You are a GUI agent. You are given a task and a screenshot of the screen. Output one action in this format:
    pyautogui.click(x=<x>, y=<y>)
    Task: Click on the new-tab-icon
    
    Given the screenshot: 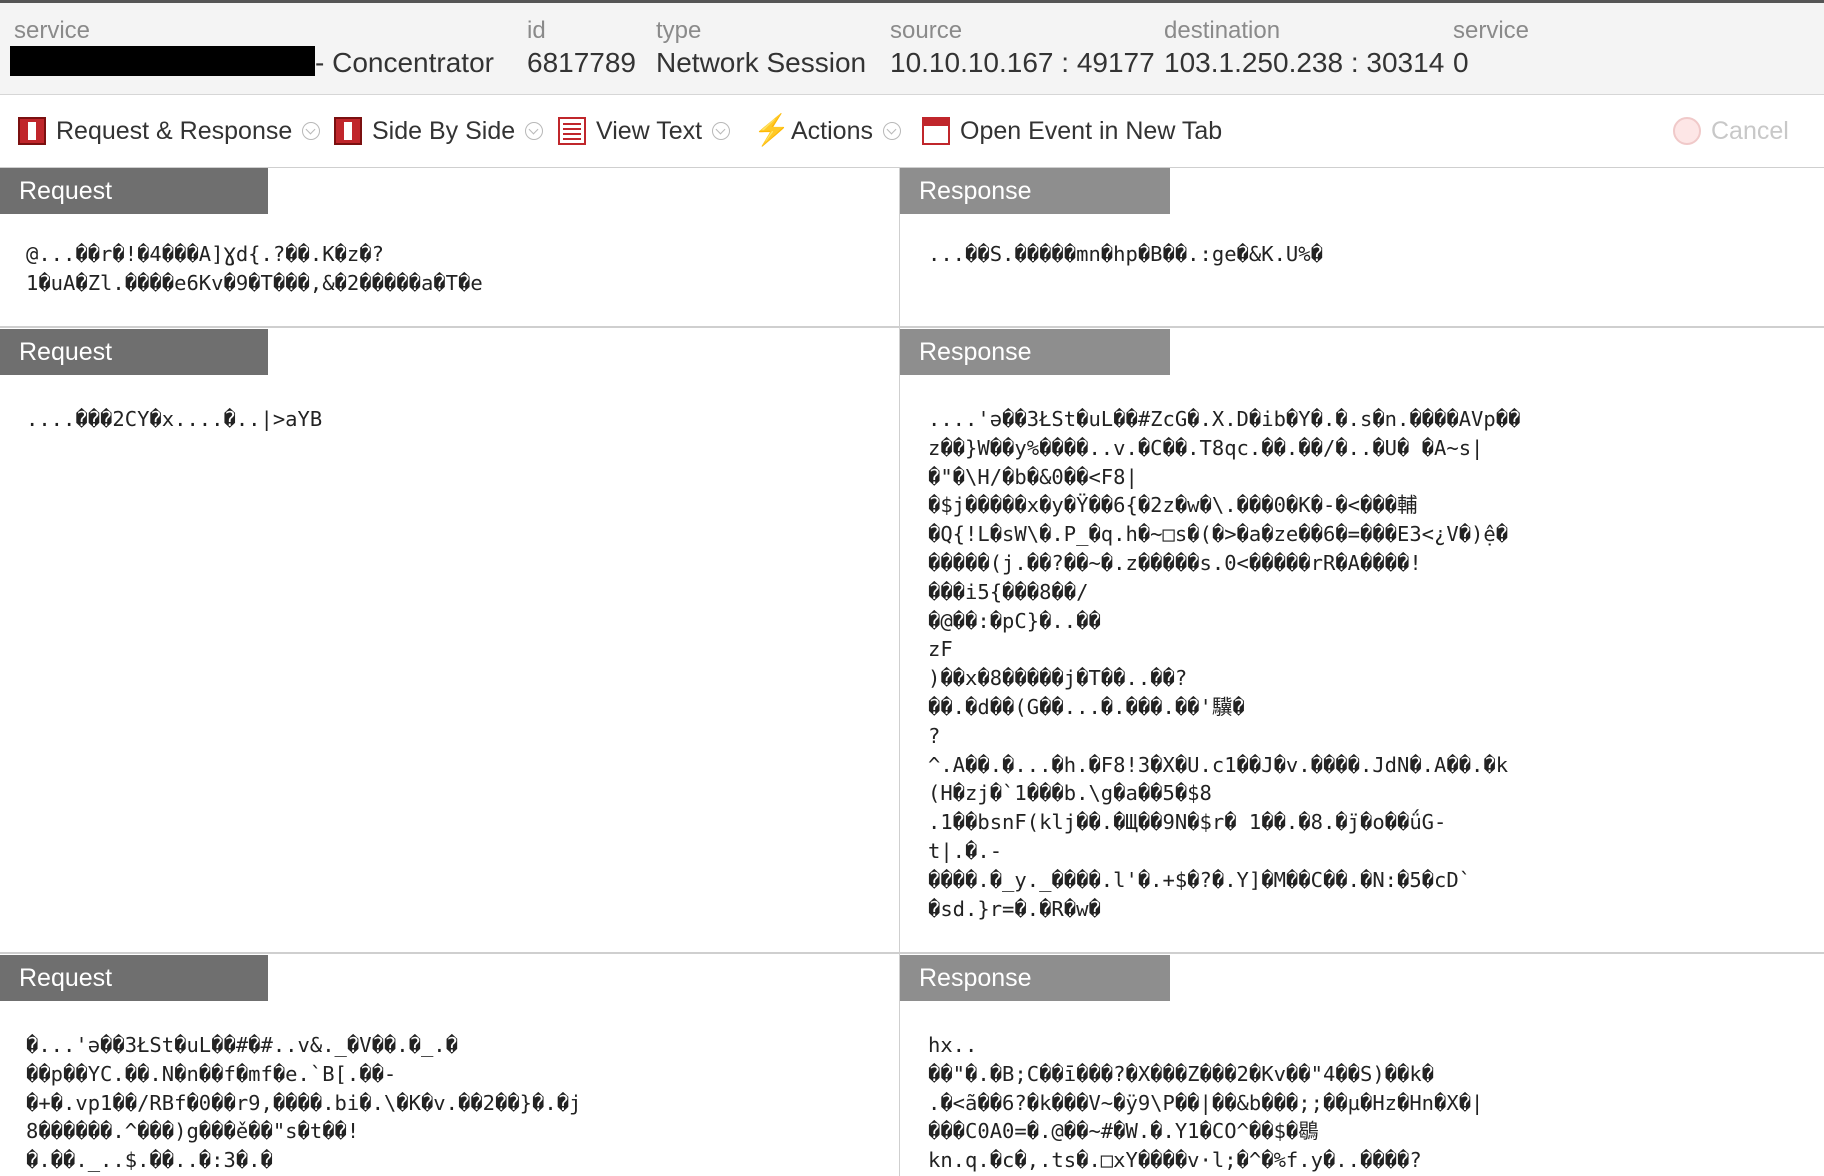 What is the action you would take?
    pyautogui.click(x=936, y=131)
    